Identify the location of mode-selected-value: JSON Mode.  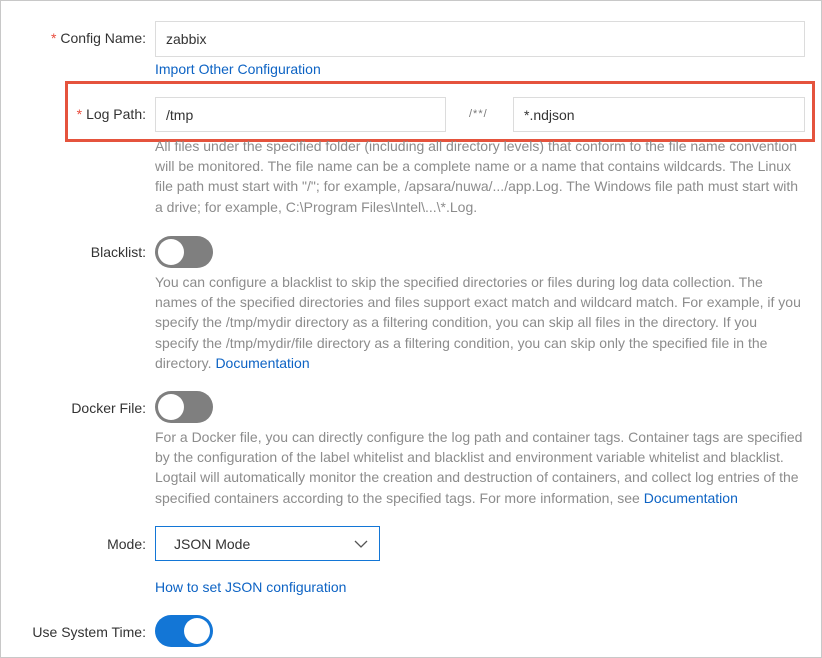
(212, 543).